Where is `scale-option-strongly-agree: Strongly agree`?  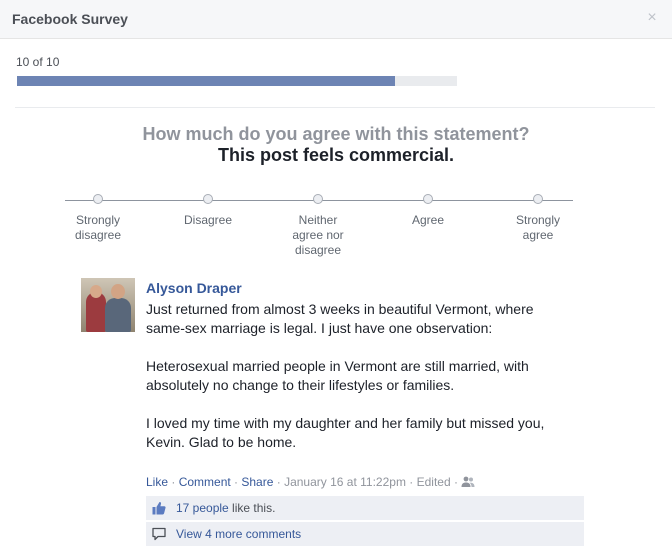 scale-option-strongly-agree: Strongly agree is located at coordinates (538, 218).